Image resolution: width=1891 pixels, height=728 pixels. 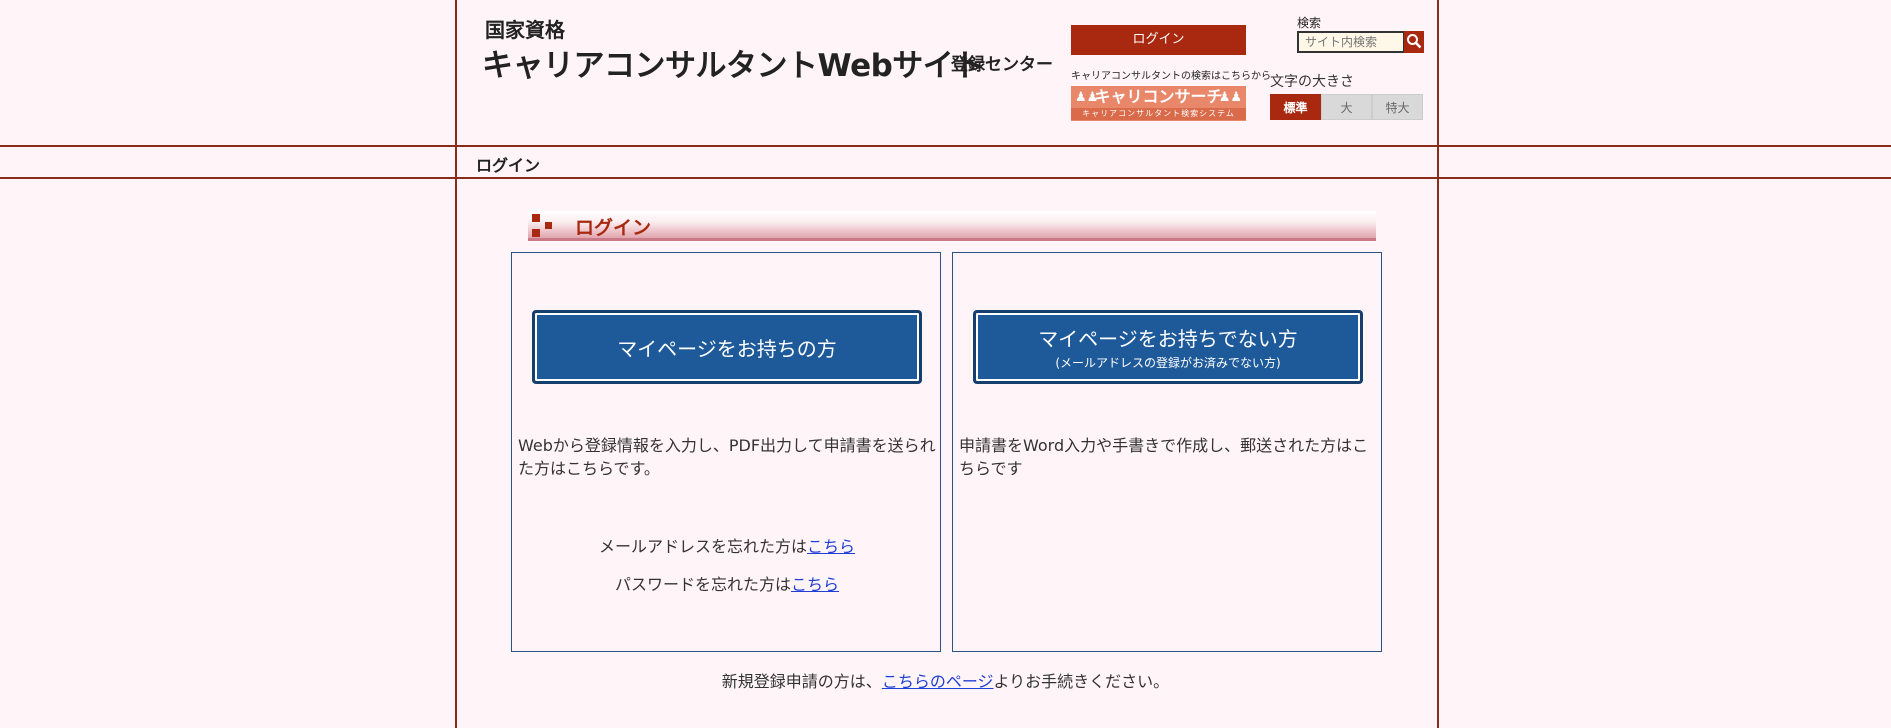 What do you see at coordinates (945, 178) in the screenshot?
I see `breadcrumb-divider` at bounding box center [945, 178].